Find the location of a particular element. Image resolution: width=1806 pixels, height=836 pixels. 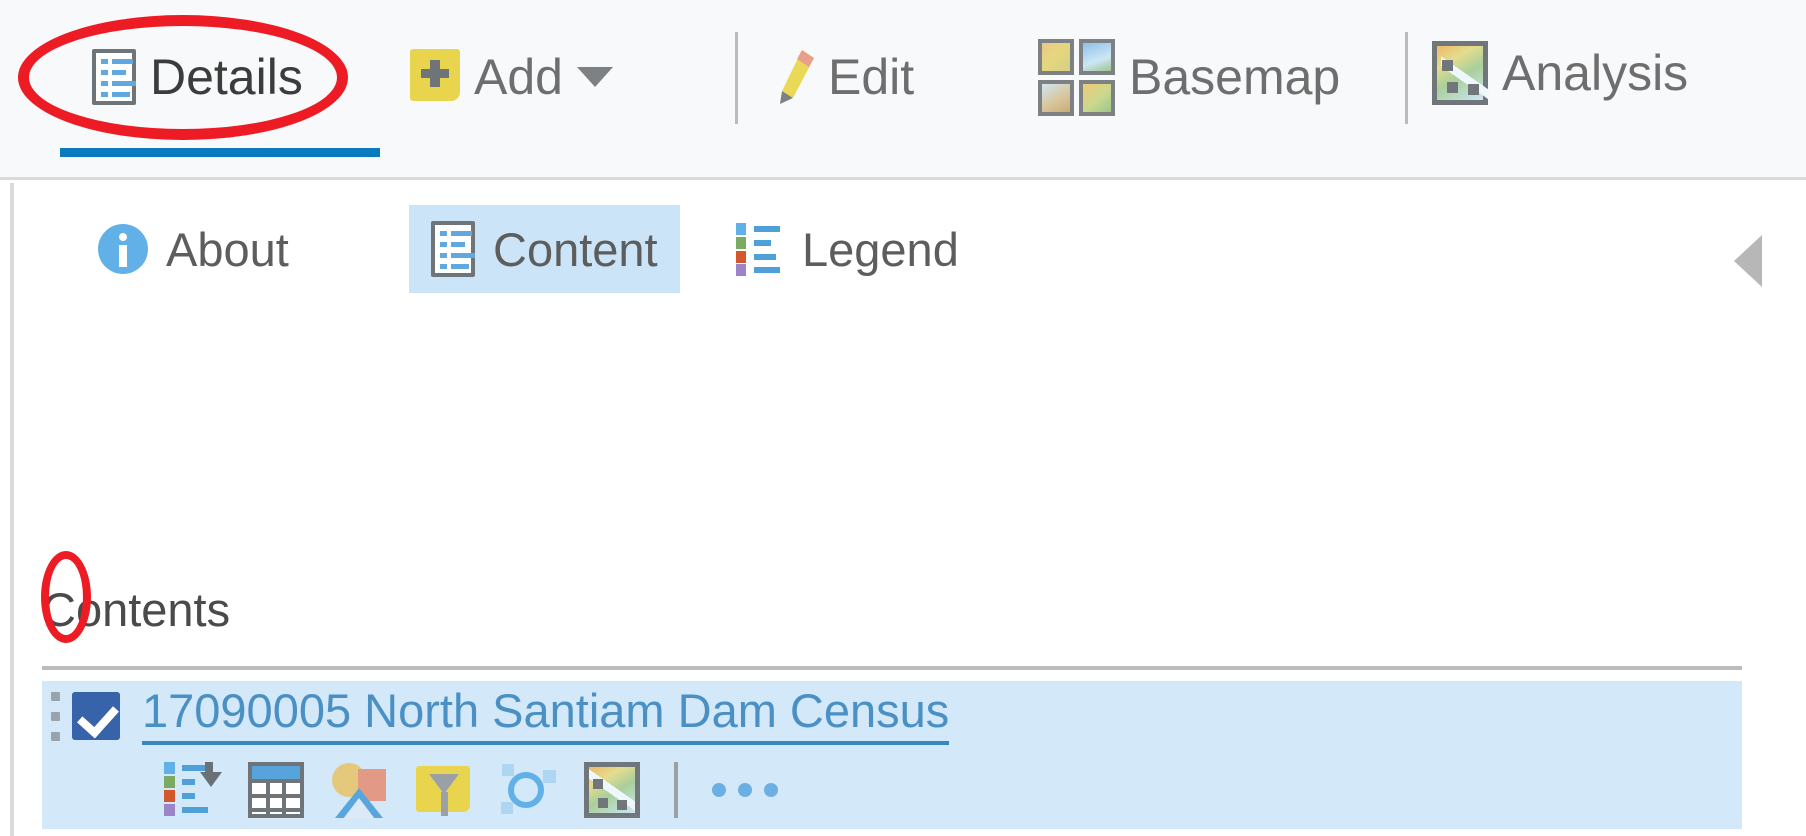

toolbar-button-analysis: Analysis is located at coordinates (1560, 73).